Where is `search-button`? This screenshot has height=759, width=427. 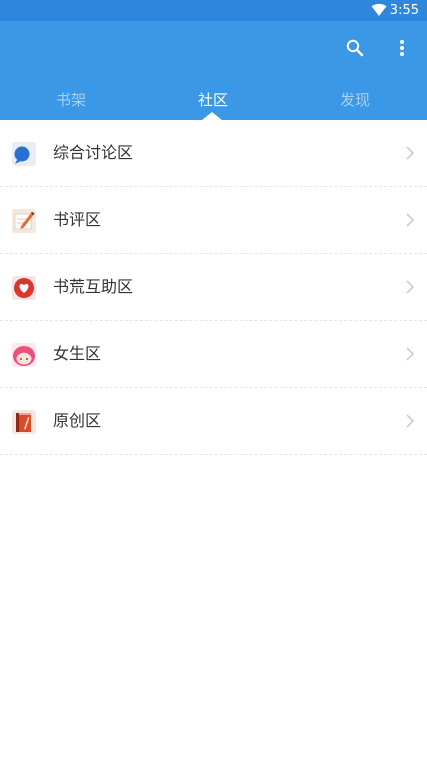 search-button is located at coordinates (355, 48).